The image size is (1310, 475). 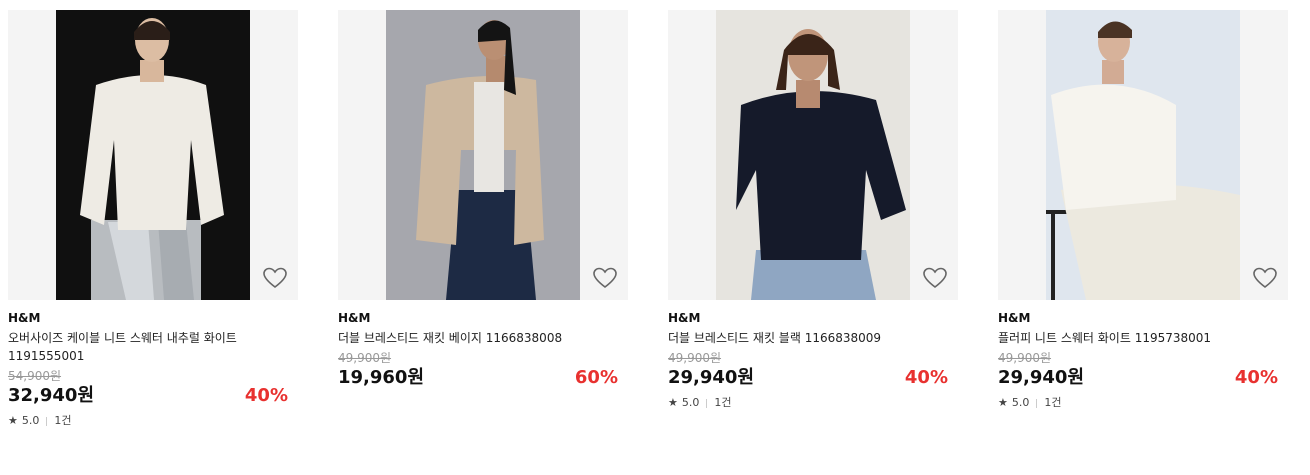 What do you see at coordinates (463, 338) in the screenshot?
I see `product-name: 더블 브레스티드 재킷 베이지 1166838008` at bounding box center [463, 338].